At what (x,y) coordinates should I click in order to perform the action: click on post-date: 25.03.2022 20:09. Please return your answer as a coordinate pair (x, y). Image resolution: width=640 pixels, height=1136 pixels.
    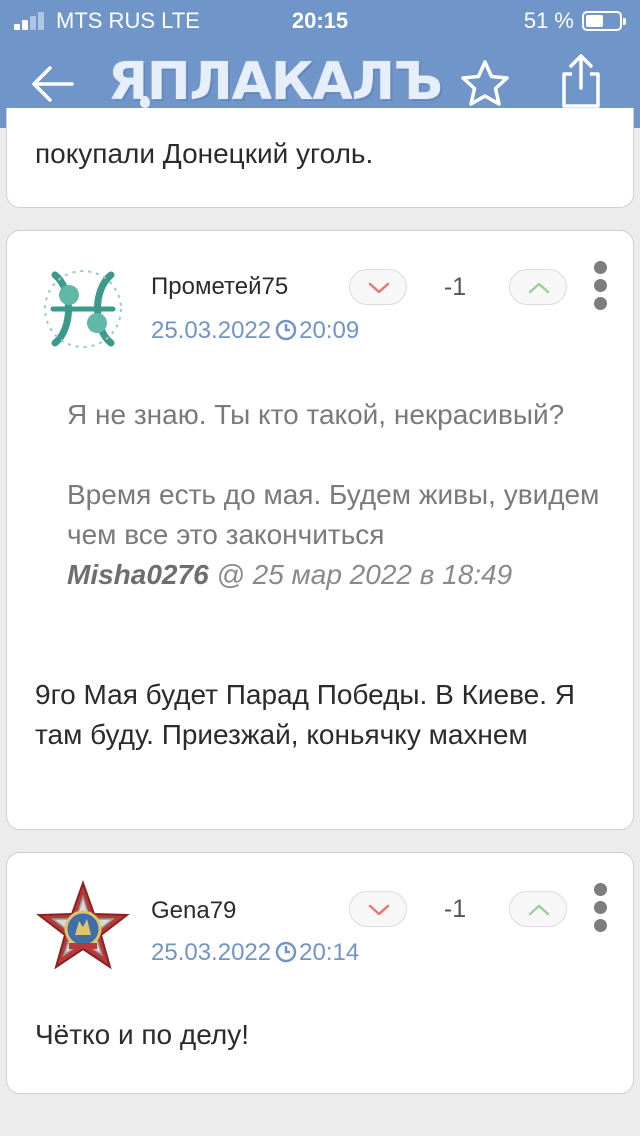
    Looking at the image, I should click on (255, 331).